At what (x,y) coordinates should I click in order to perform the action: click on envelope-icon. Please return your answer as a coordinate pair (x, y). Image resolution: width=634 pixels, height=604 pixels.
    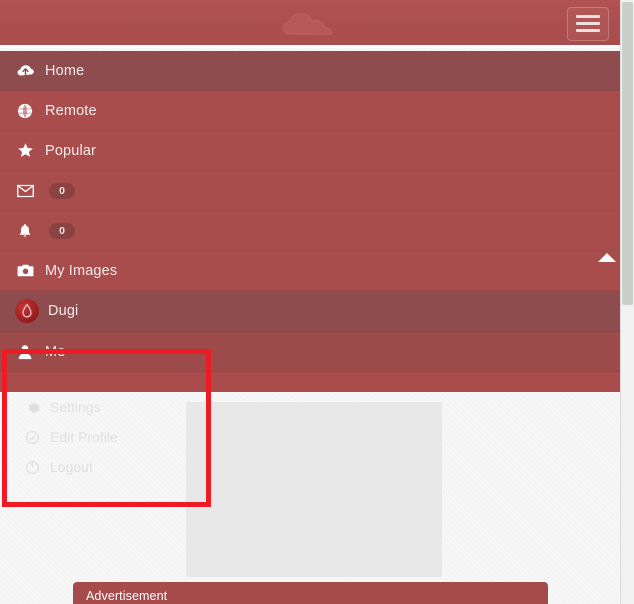
    Looking at the image, I should click on (25, 191).